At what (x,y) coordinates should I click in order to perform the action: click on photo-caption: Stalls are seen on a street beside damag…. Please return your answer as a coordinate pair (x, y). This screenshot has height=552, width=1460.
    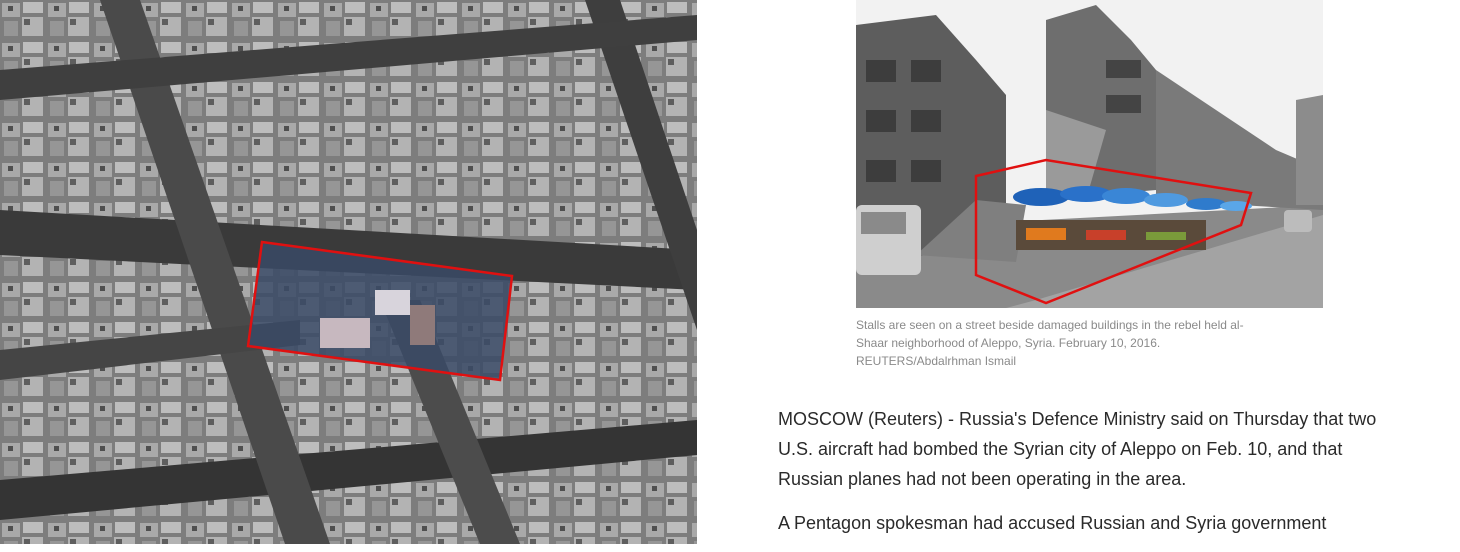
    Looking at the image, I should click on (1081, 343).